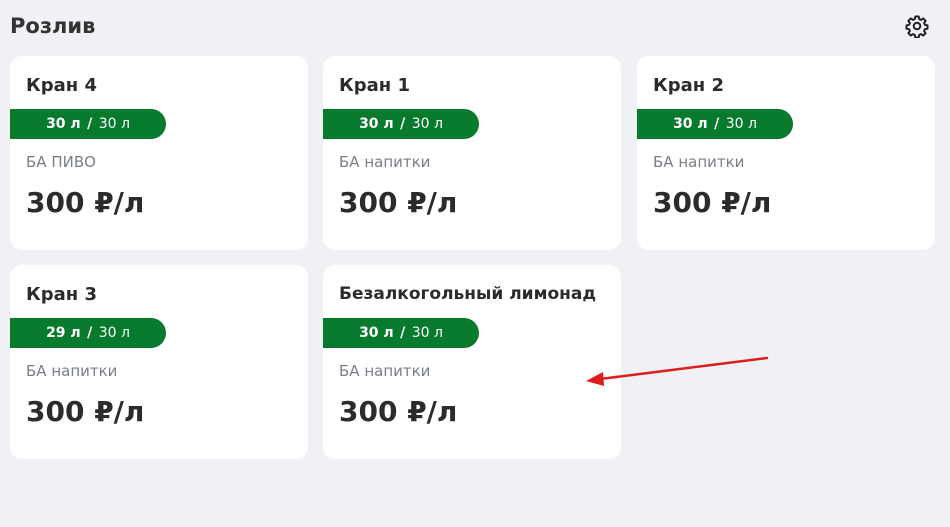 The width and height of the screenshot is (950, 527). Describe the element at coordinates (786, 153) in the screenshot. I see `tap-card: Кран 2 30 л / 30 л БА напитки 300 ₽/л` at that location.